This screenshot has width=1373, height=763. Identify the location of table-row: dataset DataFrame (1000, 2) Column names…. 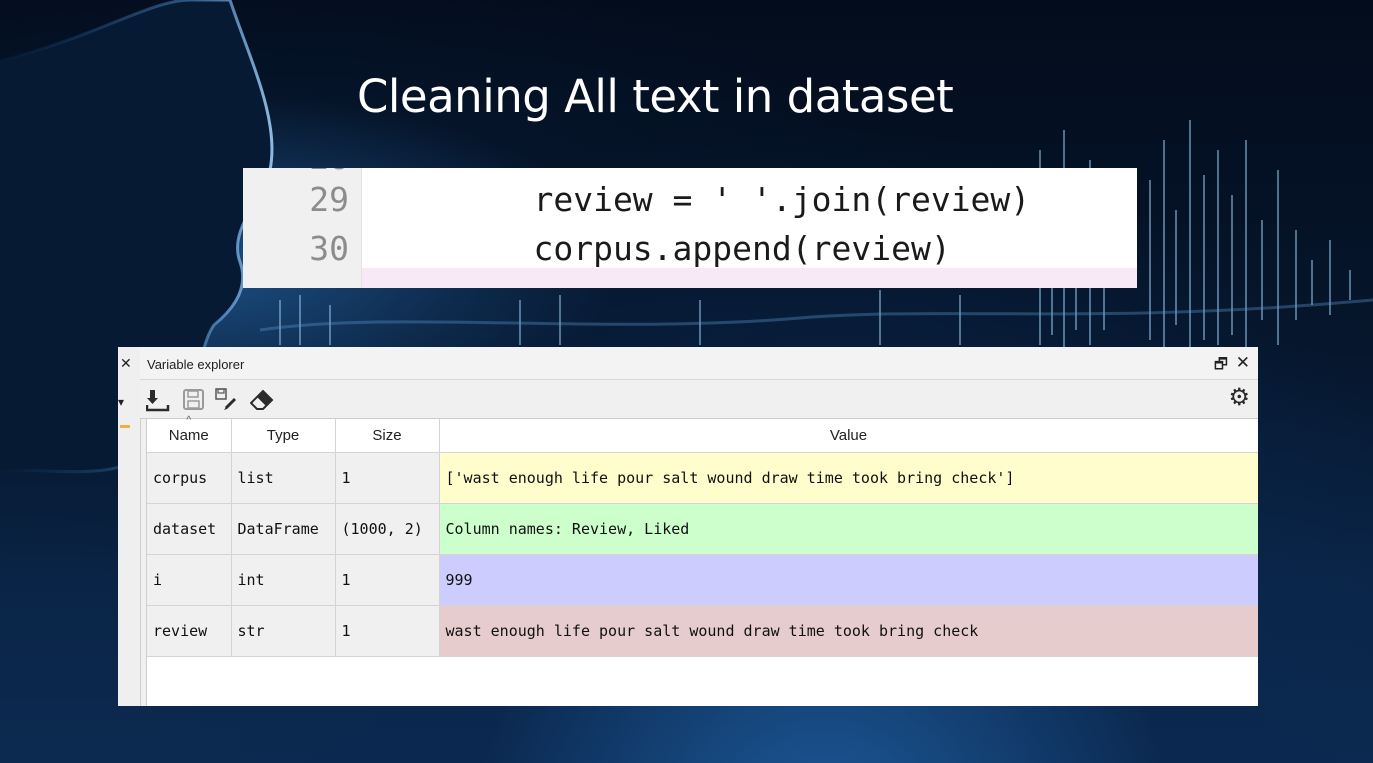
(702, 529).